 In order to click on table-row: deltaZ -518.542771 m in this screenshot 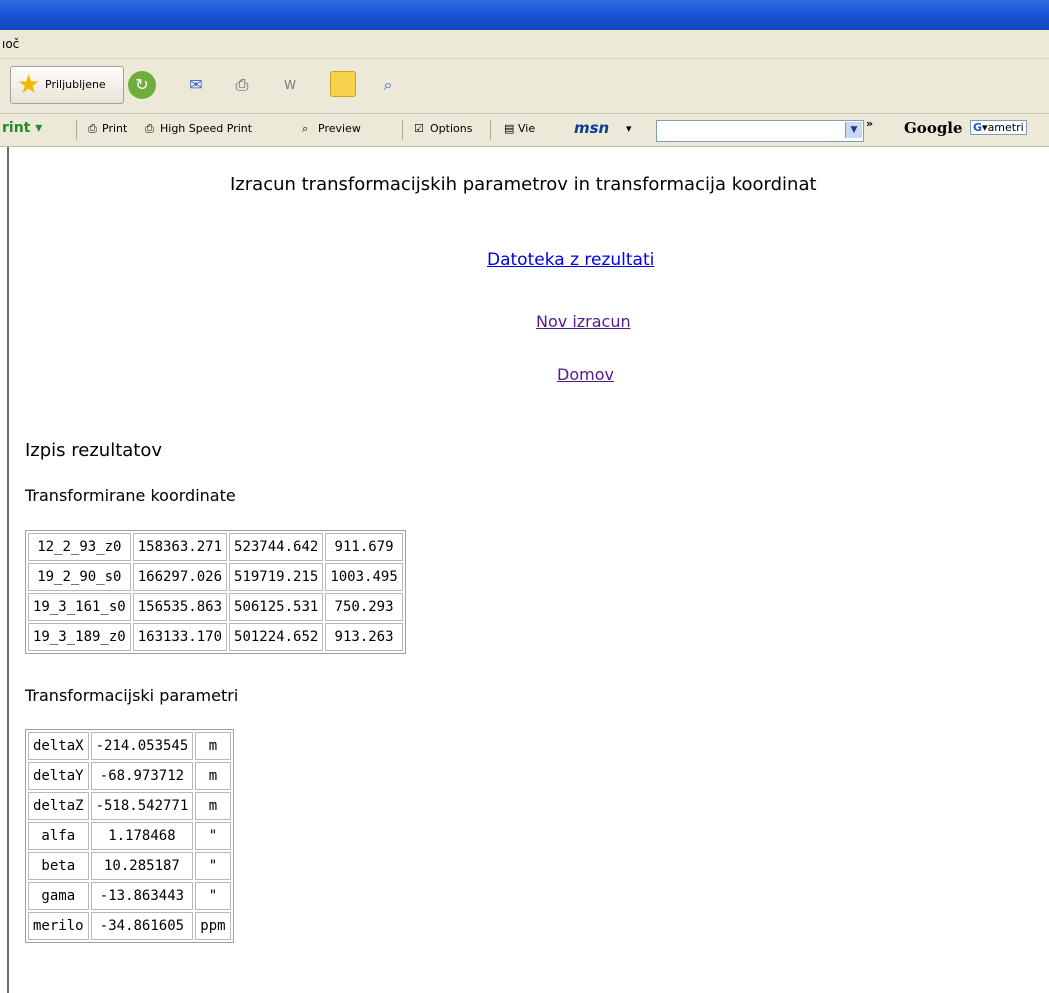, I will do `click(129, 806)`.